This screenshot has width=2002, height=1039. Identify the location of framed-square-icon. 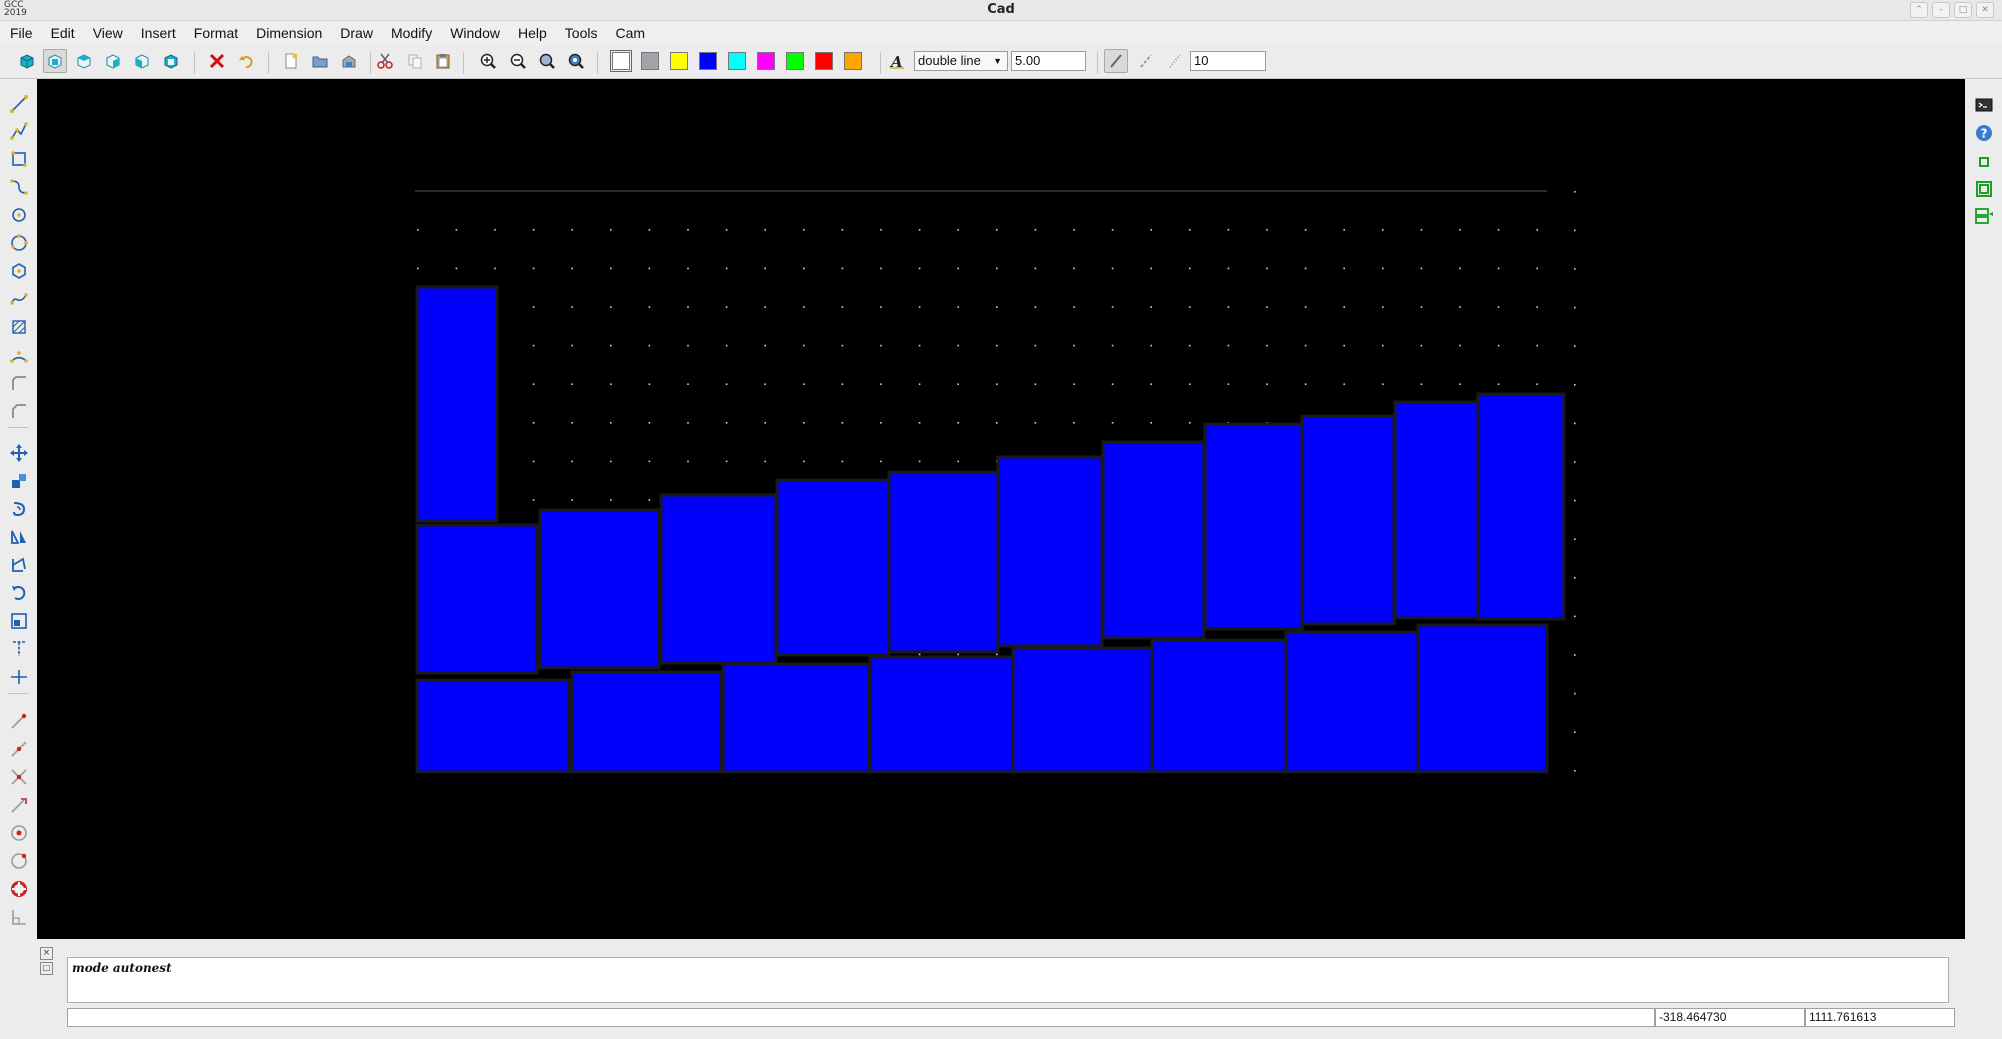
(1984, 189).